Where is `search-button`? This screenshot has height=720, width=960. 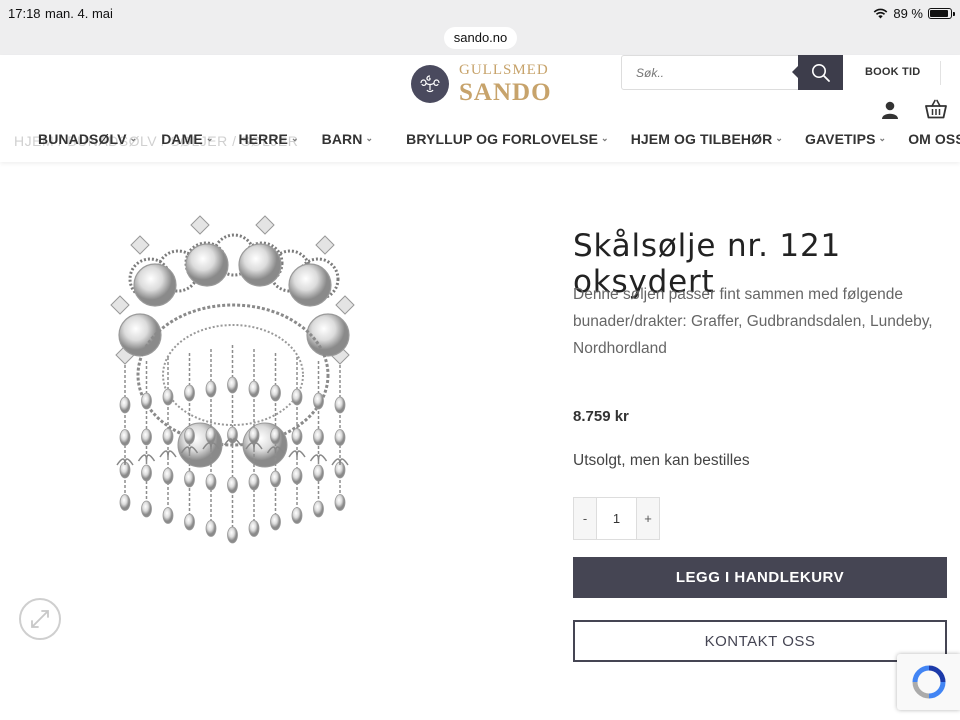
search-button is located at coordinates (817, 72).